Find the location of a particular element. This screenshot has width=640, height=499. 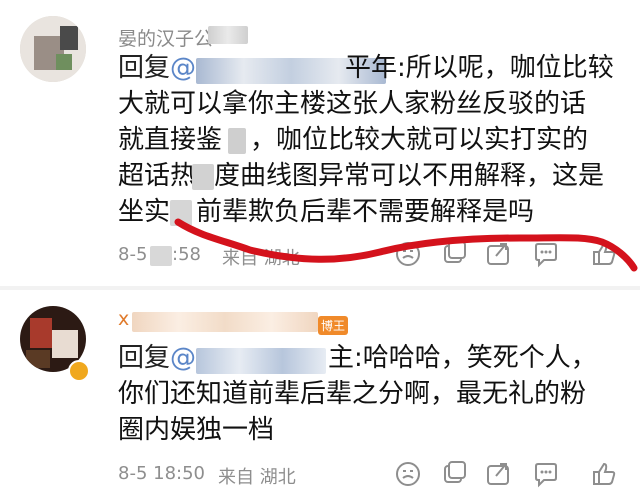

comment-line-3: 圈内娱独一档 is located at coordinates (196, 430).